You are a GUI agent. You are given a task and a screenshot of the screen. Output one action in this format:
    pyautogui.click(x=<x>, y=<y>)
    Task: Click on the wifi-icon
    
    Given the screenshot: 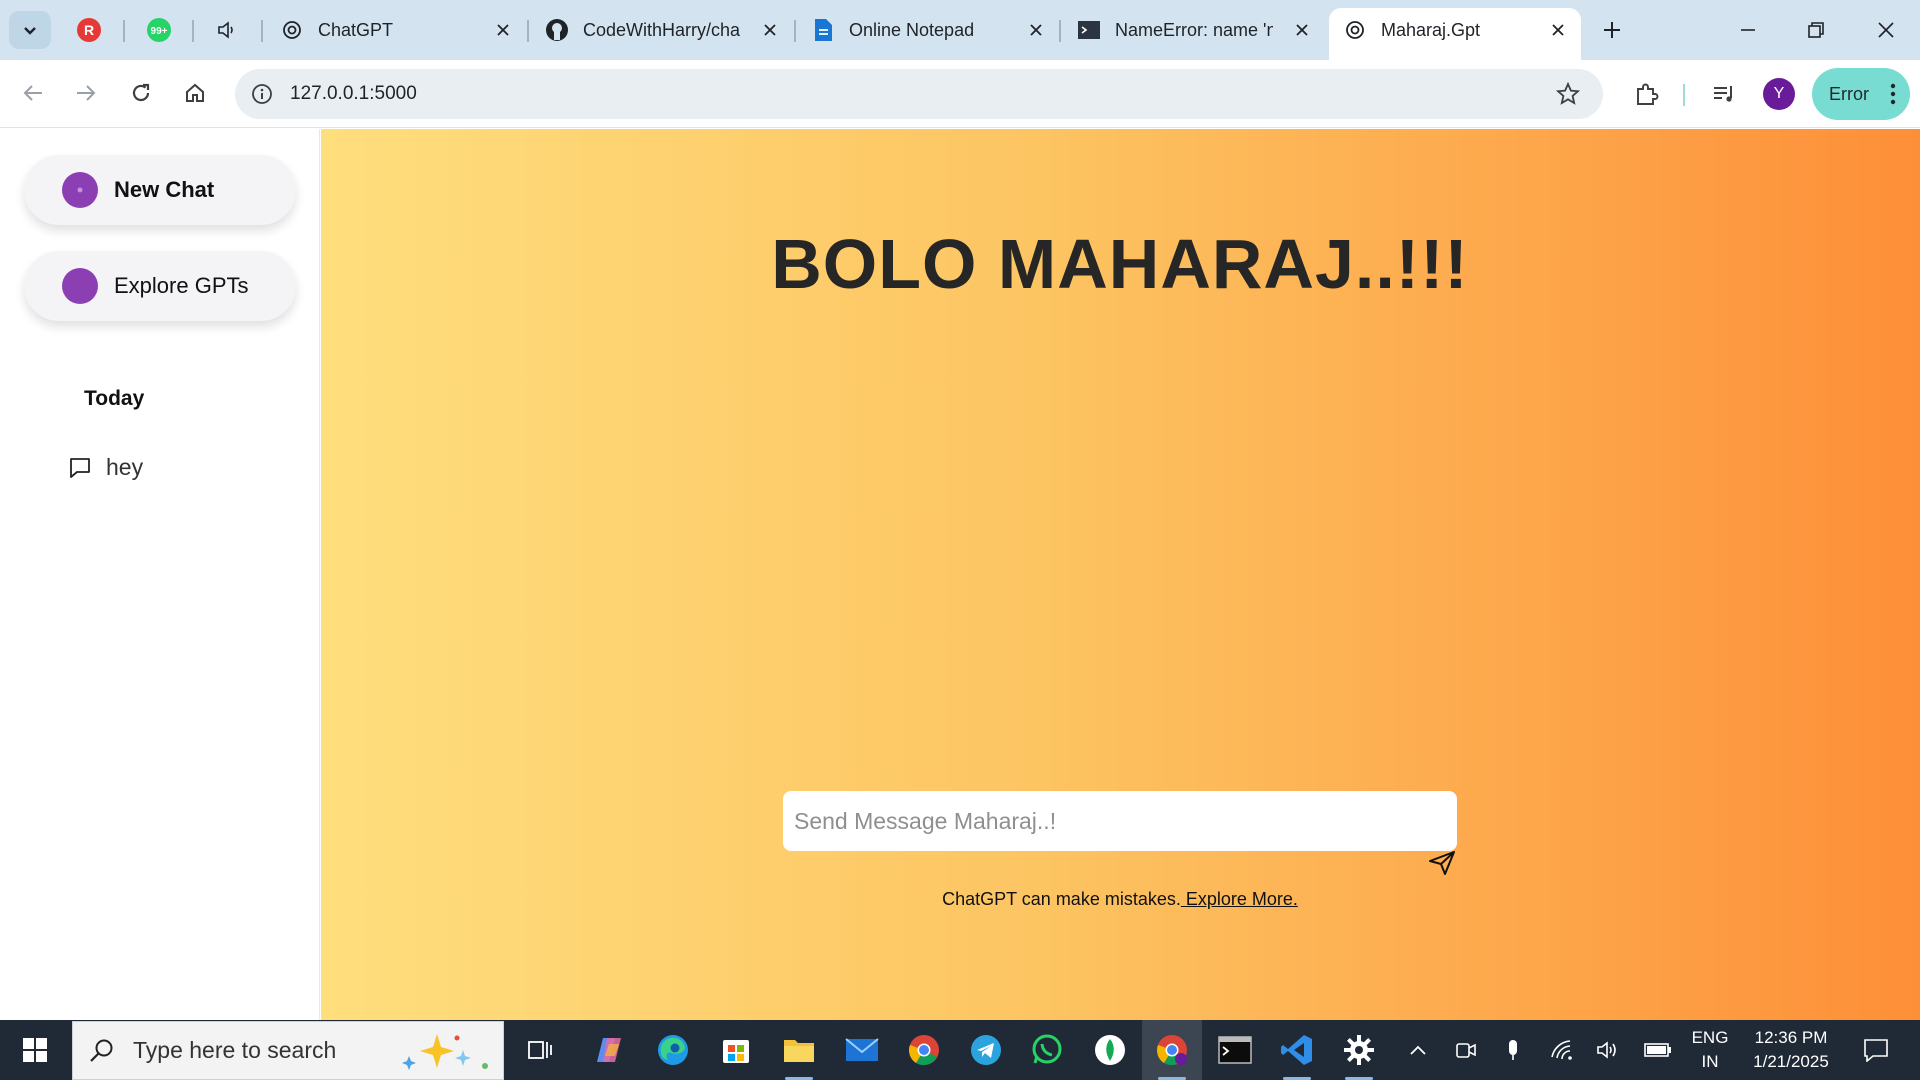 What is the action you would take?
    pyautogui.click(x=1561, y=1050)
    